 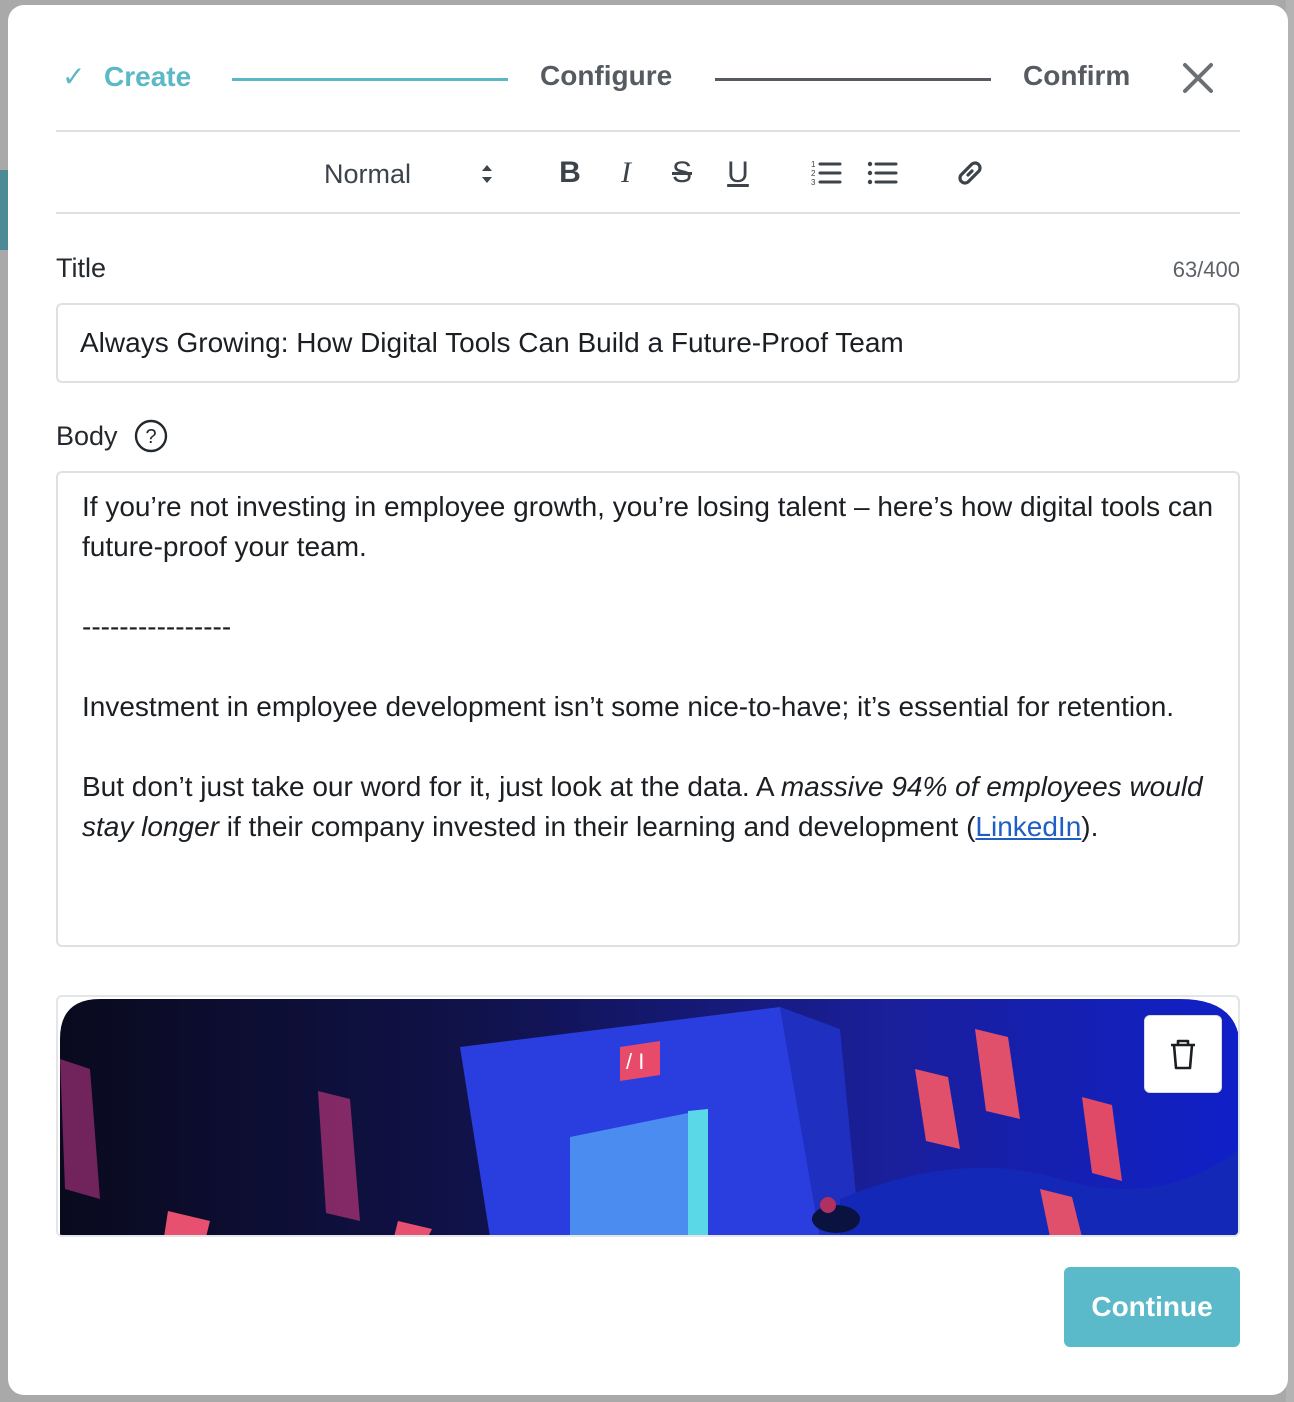 I want to click on svg-text: 3, so click(x=813, y=182).